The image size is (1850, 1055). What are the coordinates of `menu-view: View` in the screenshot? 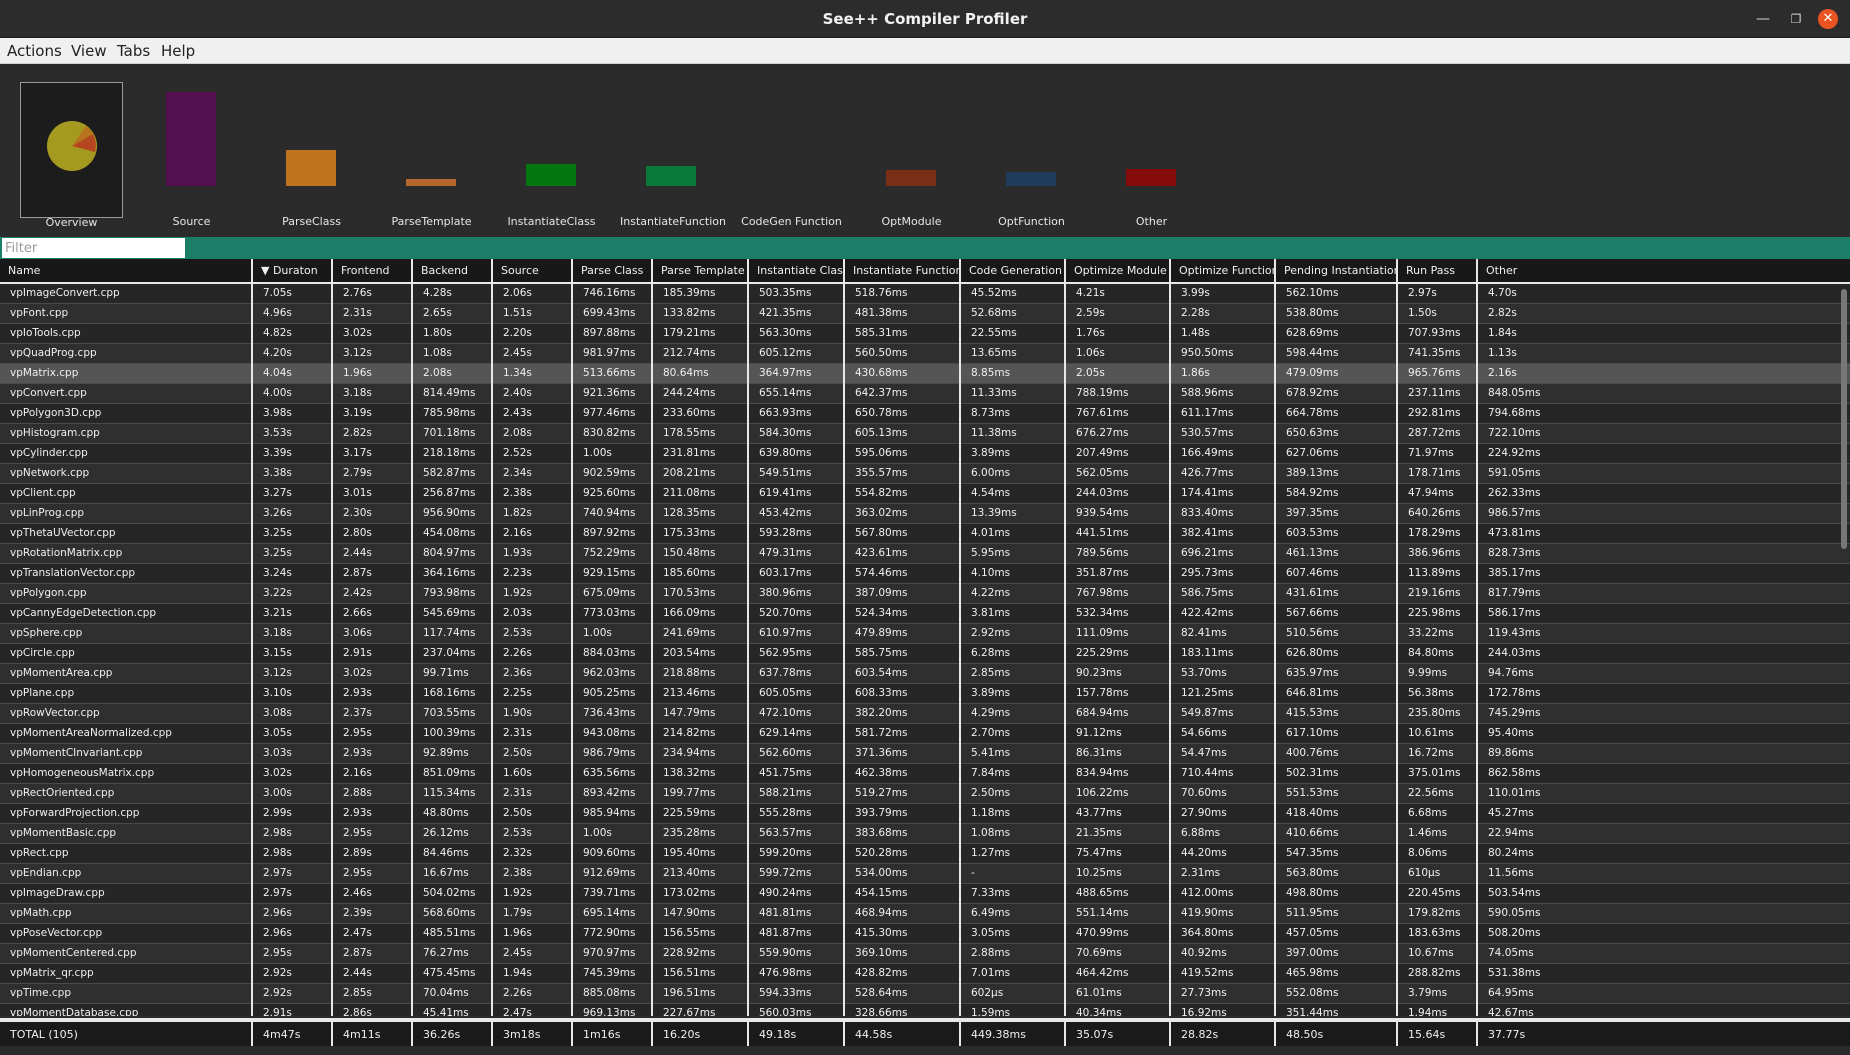 It's located at (89, 51).